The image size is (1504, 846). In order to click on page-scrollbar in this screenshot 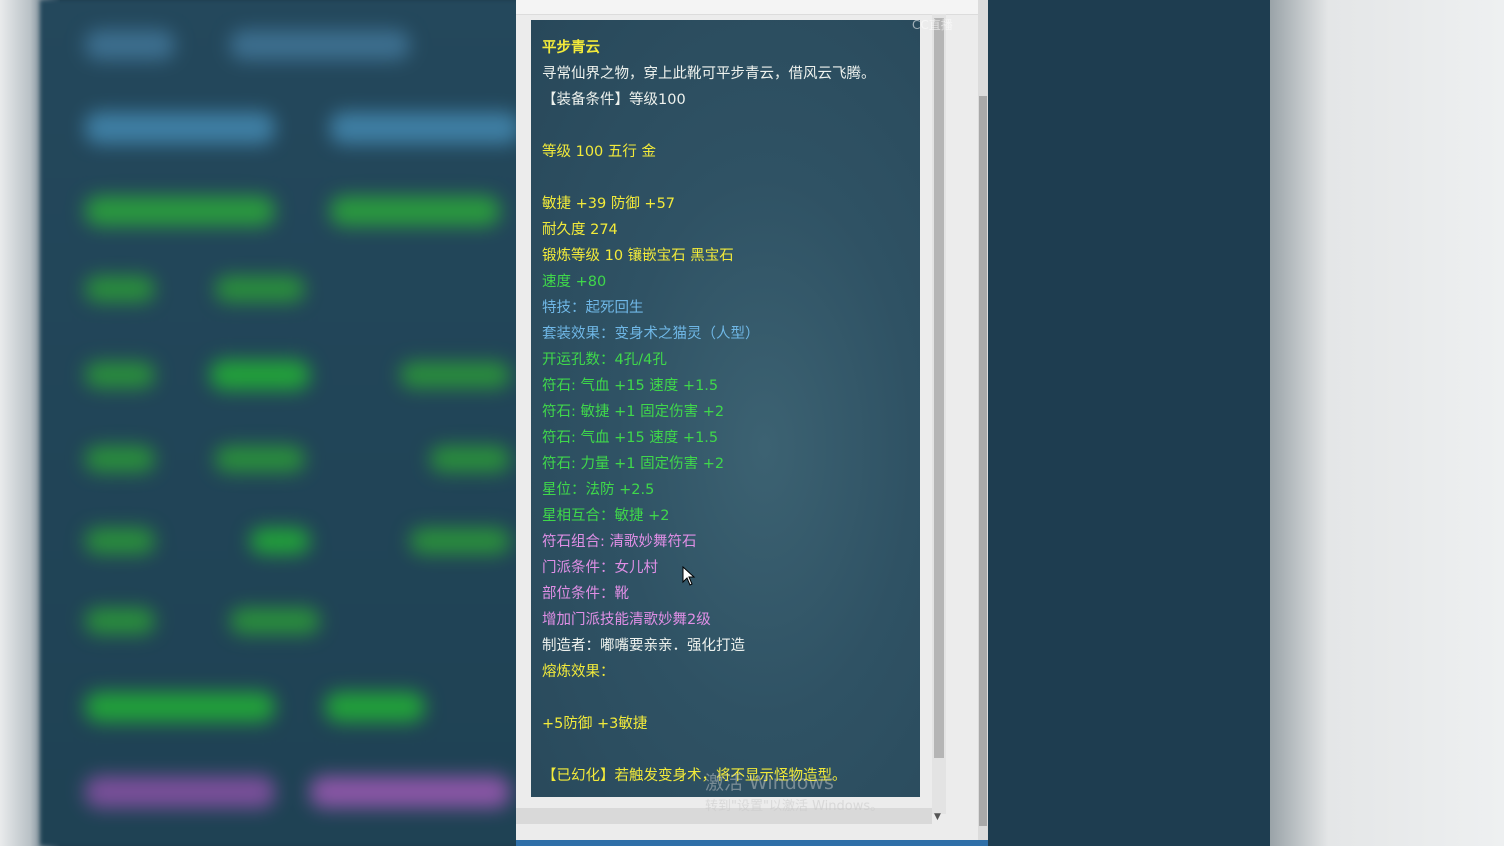, I will do `click(983, 423)`.